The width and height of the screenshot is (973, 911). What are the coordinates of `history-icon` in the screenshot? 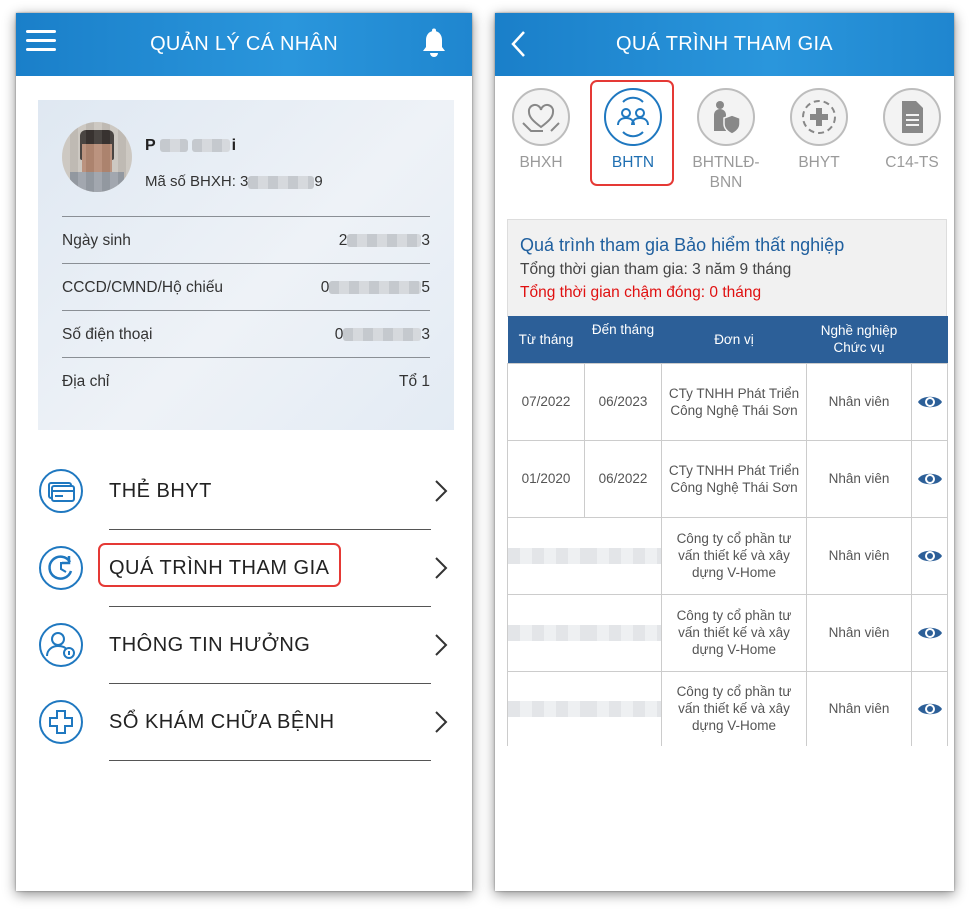 It's located at (61, 568).